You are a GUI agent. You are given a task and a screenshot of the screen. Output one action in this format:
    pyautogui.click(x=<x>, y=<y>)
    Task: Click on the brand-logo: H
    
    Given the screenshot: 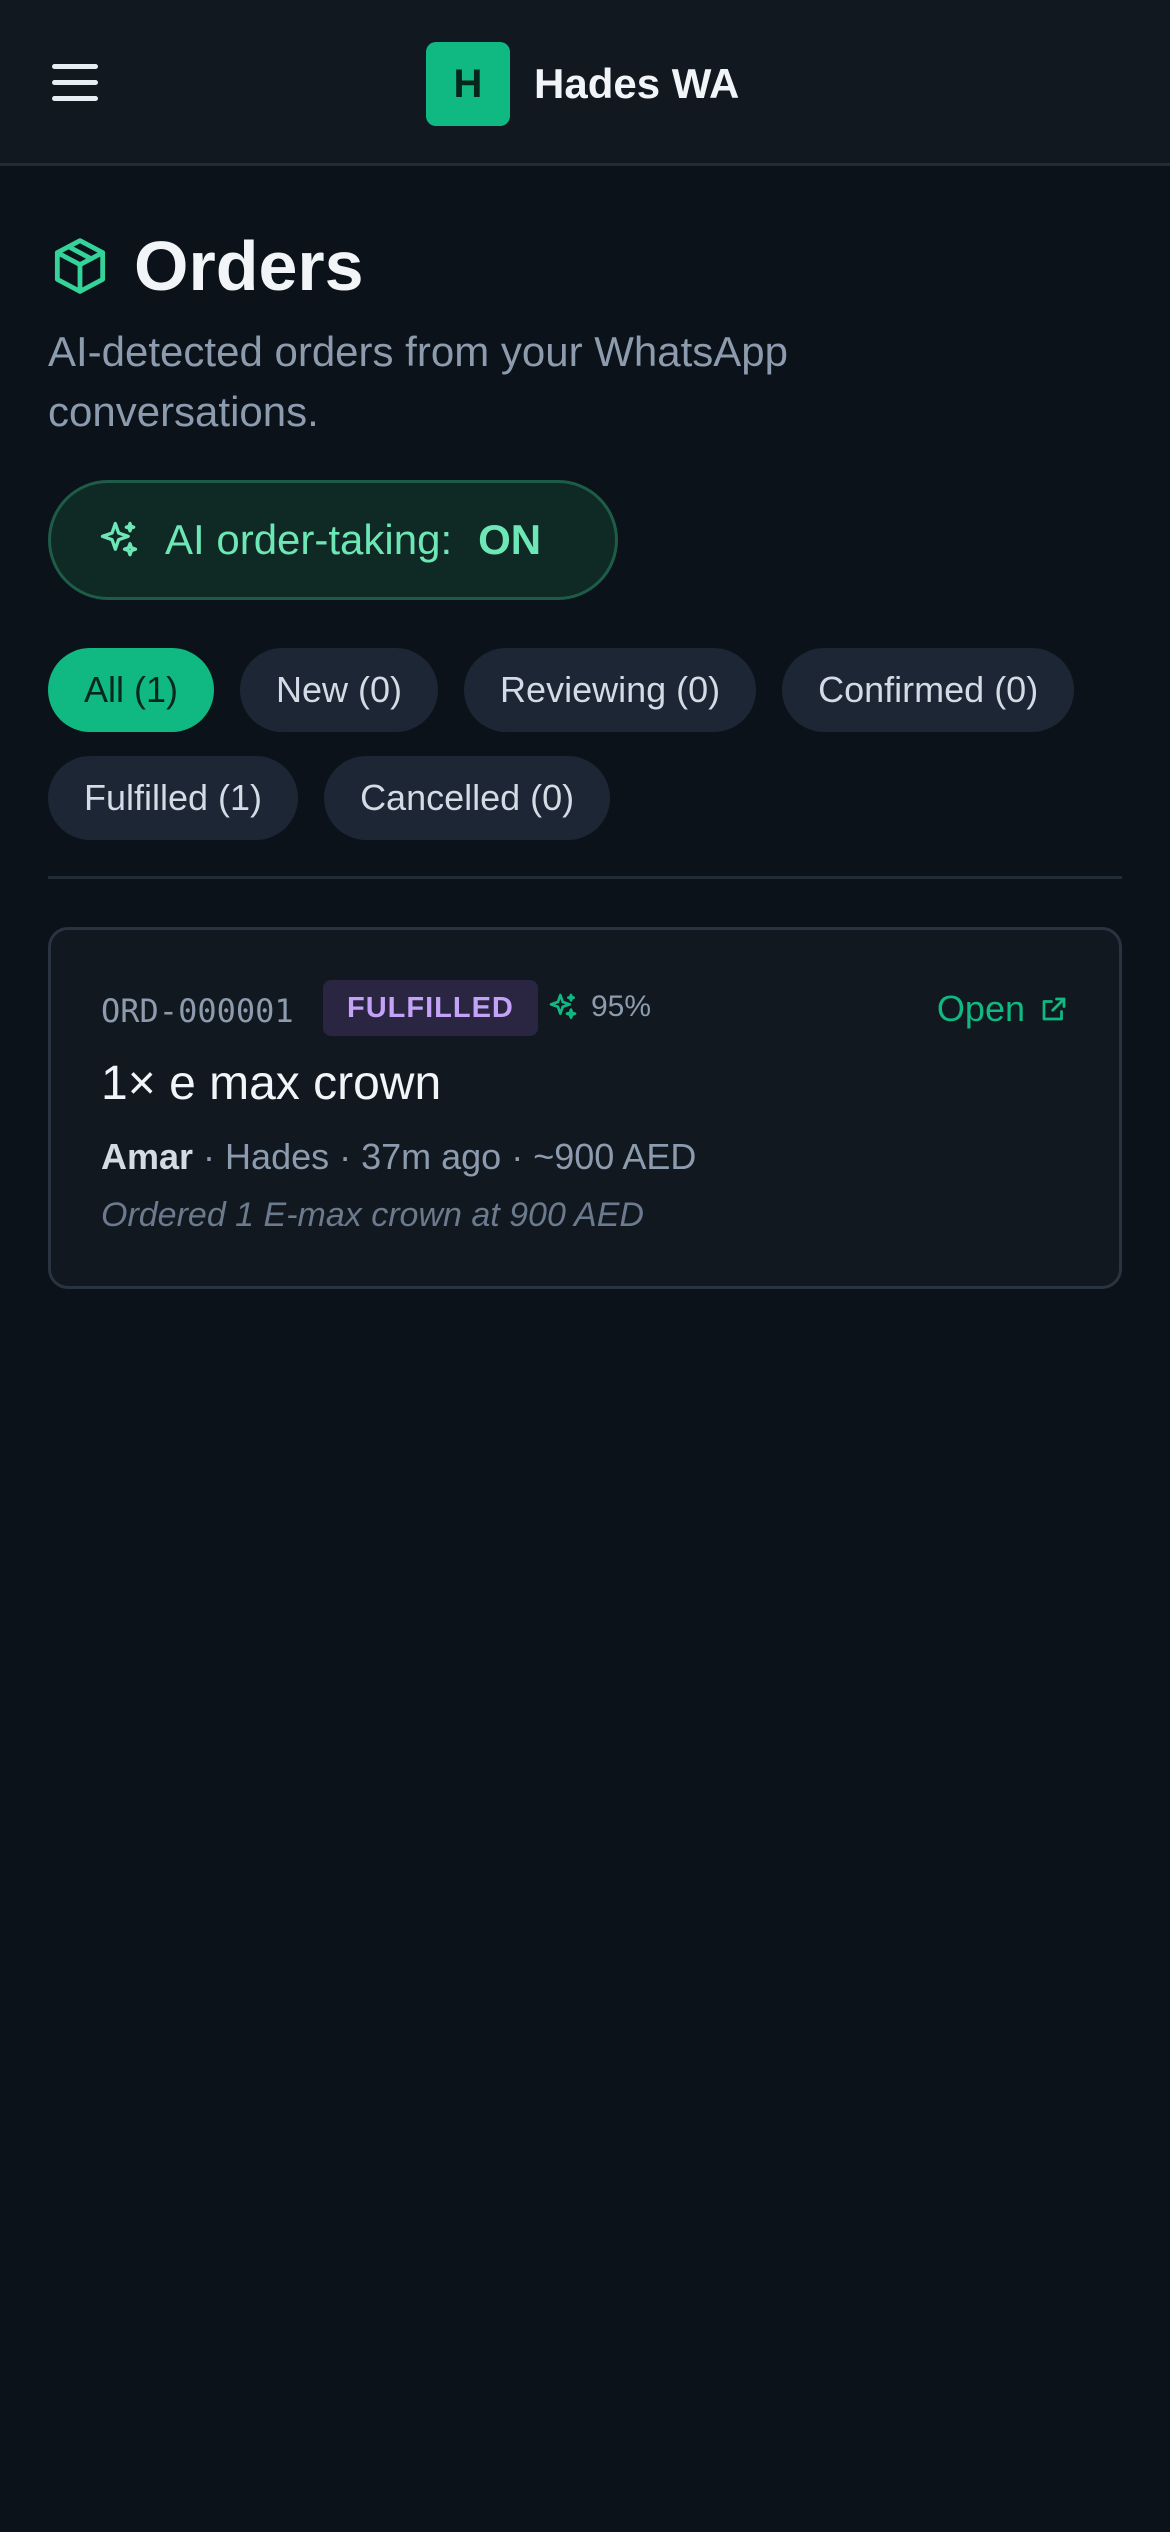 What is the action you would take?
    pyautogui.click(x=468, y=84)
    